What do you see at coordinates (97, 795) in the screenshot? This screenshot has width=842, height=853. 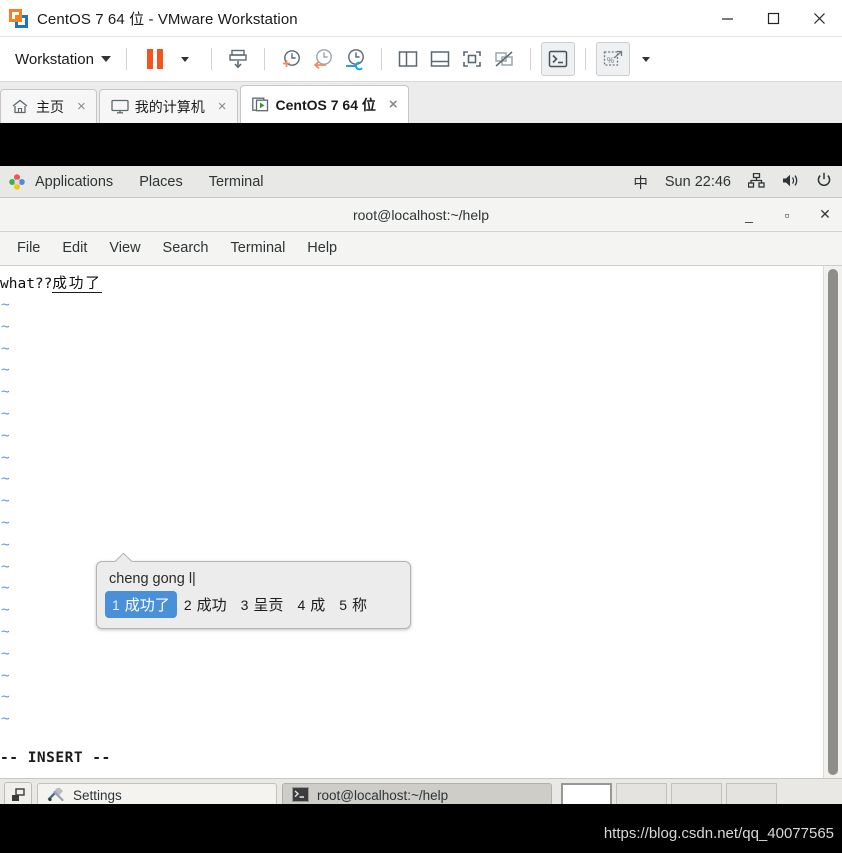 I see `taskbar-window-label: Settings` at bounding box center [97, 795].